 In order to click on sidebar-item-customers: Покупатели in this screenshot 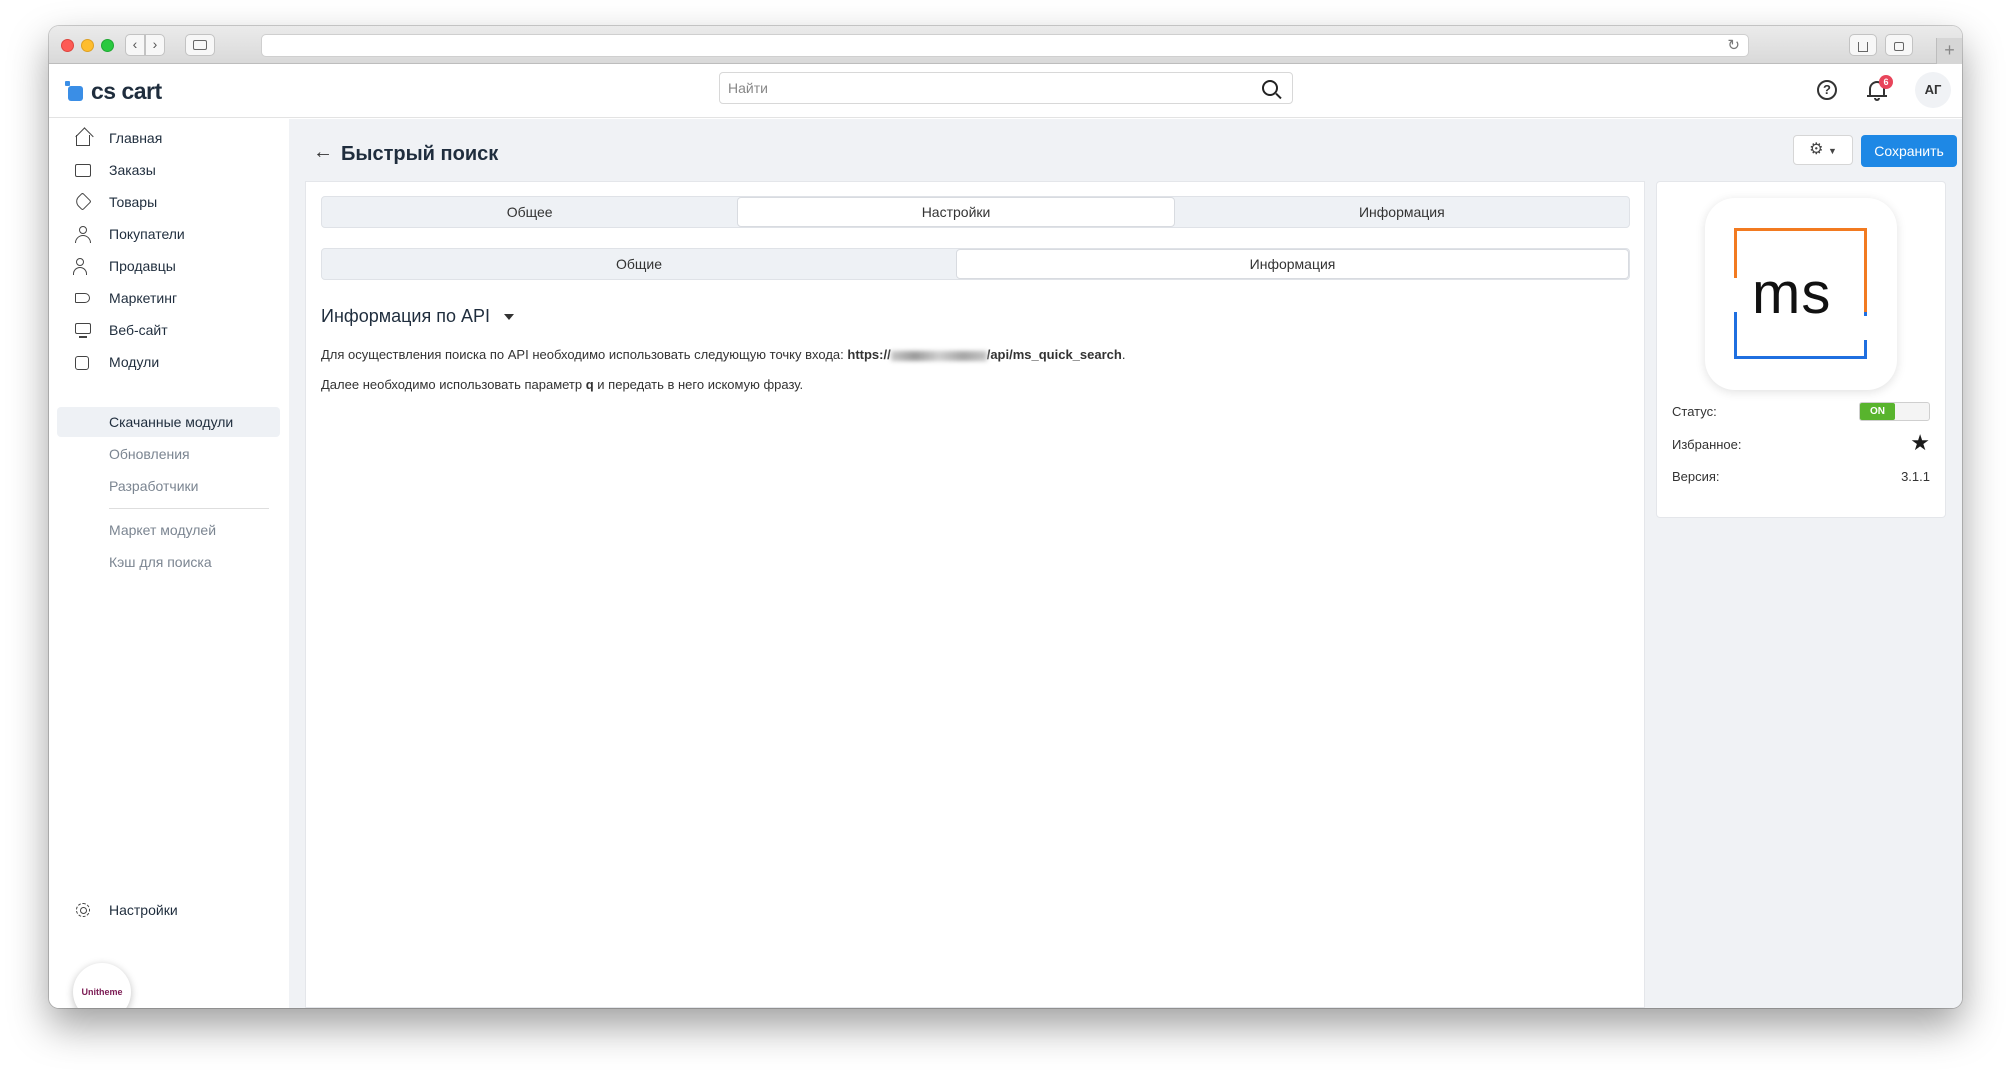, I will do `click(168, 234)`.